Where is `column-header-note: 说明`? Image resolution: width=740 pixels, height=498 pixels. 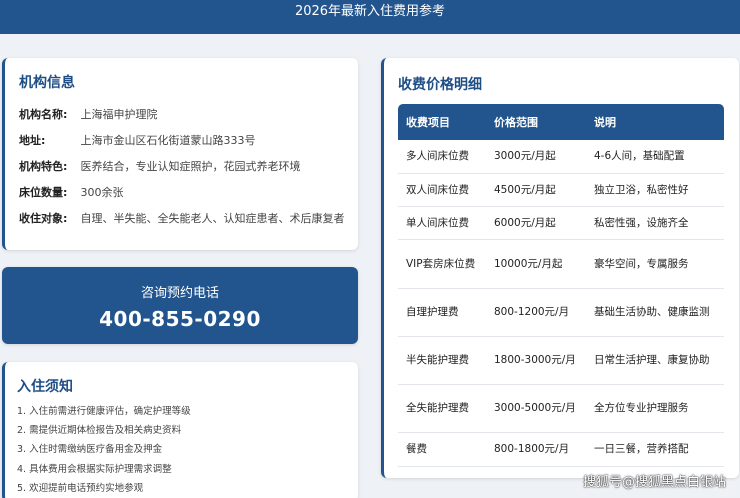 column-header-note: 说明 is located at coordinates (605, 122).